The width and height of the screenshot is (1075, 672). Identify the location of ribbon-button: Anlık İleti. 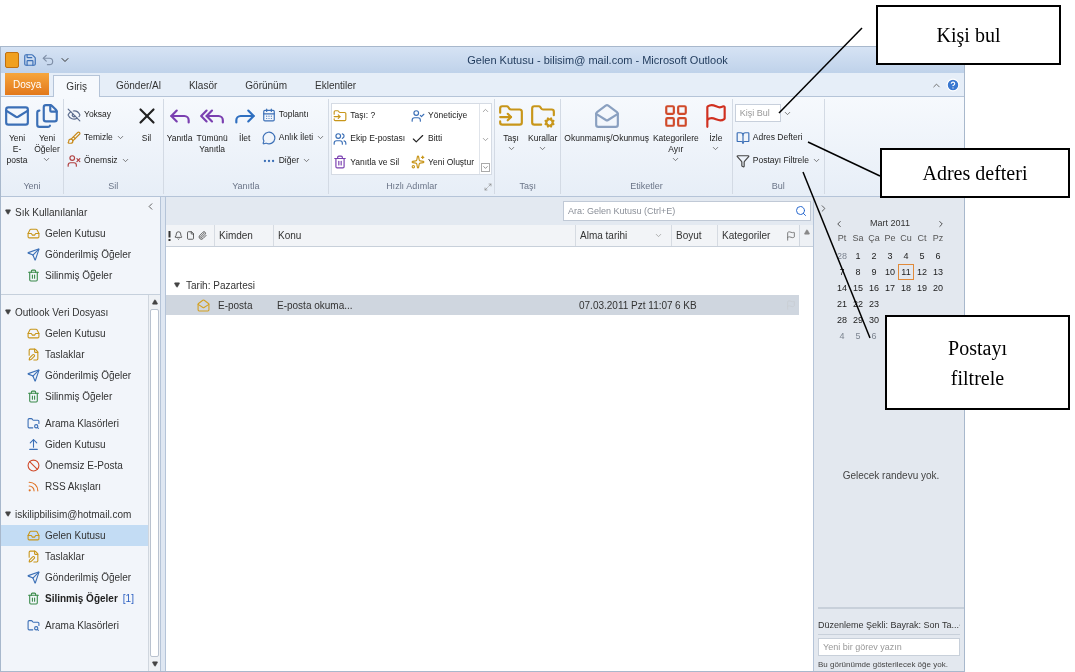
(293, 137).